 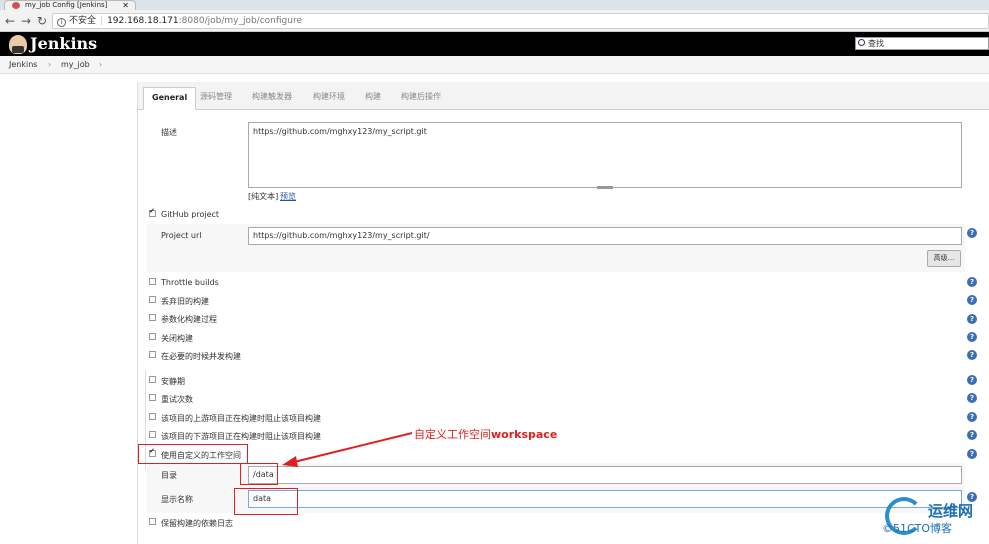 I want to click on project-url-label: Project url, so click(x=181, y=235).